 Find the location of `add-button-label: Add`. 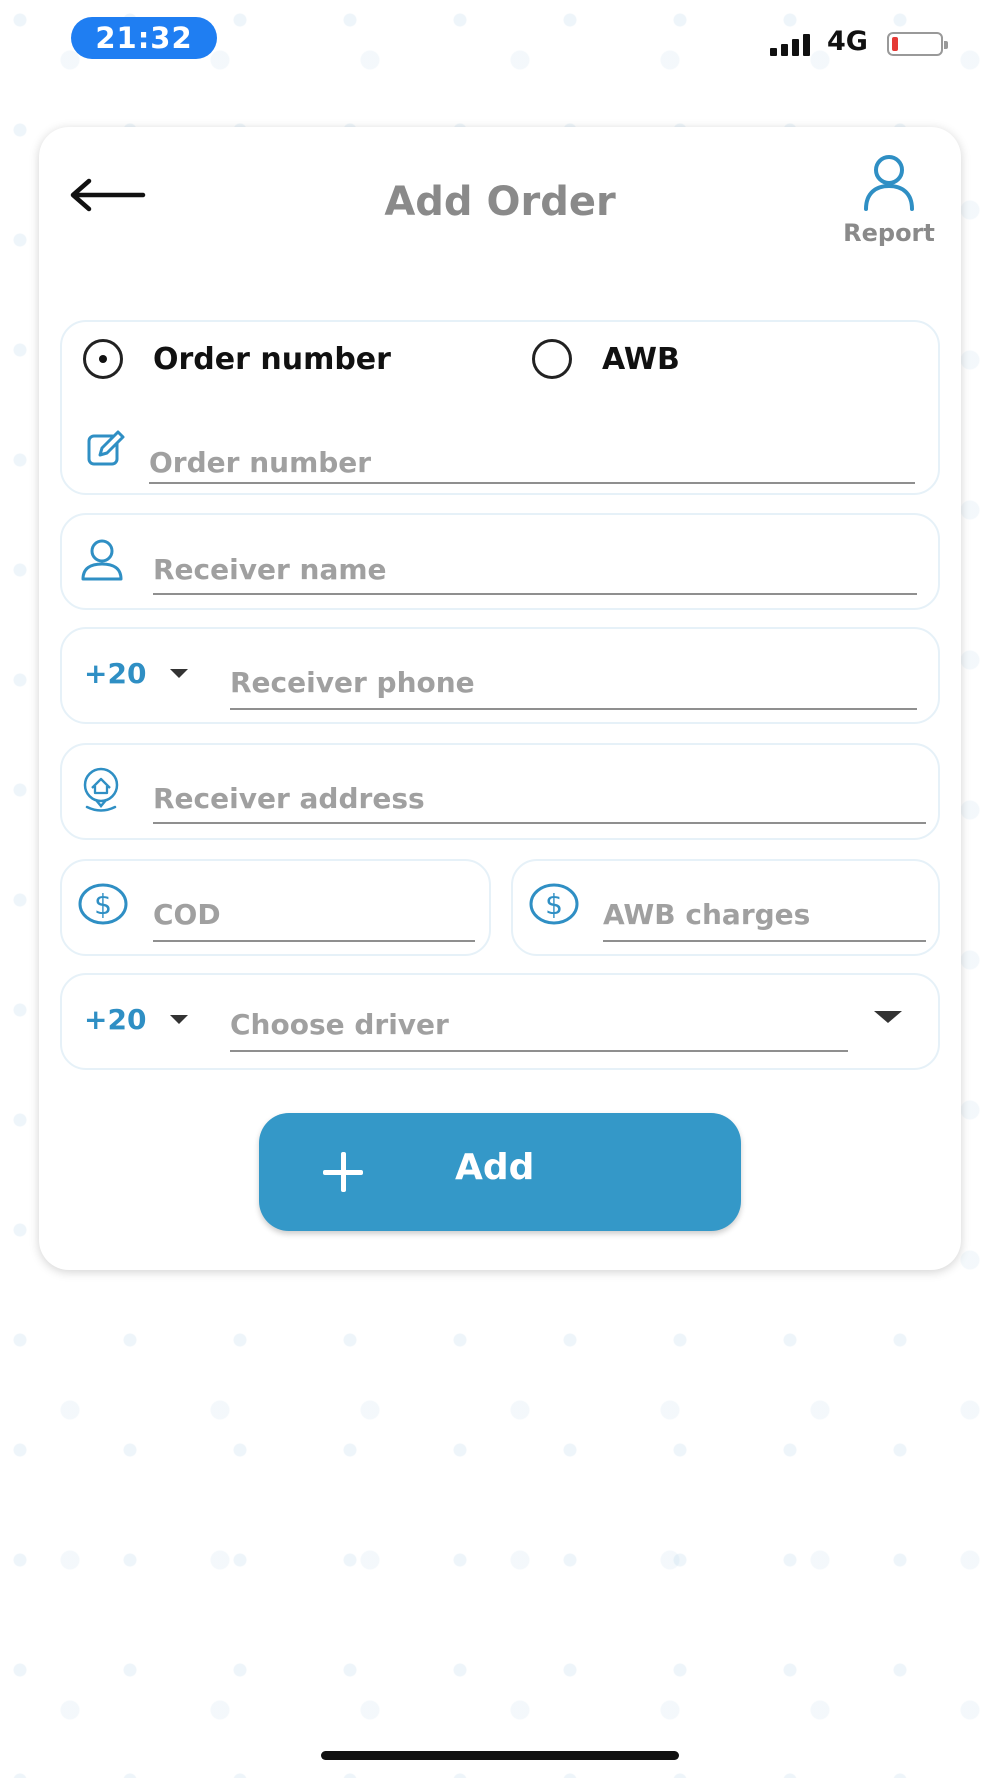

add-button-label: Add is located at coordinates (495, 1167).